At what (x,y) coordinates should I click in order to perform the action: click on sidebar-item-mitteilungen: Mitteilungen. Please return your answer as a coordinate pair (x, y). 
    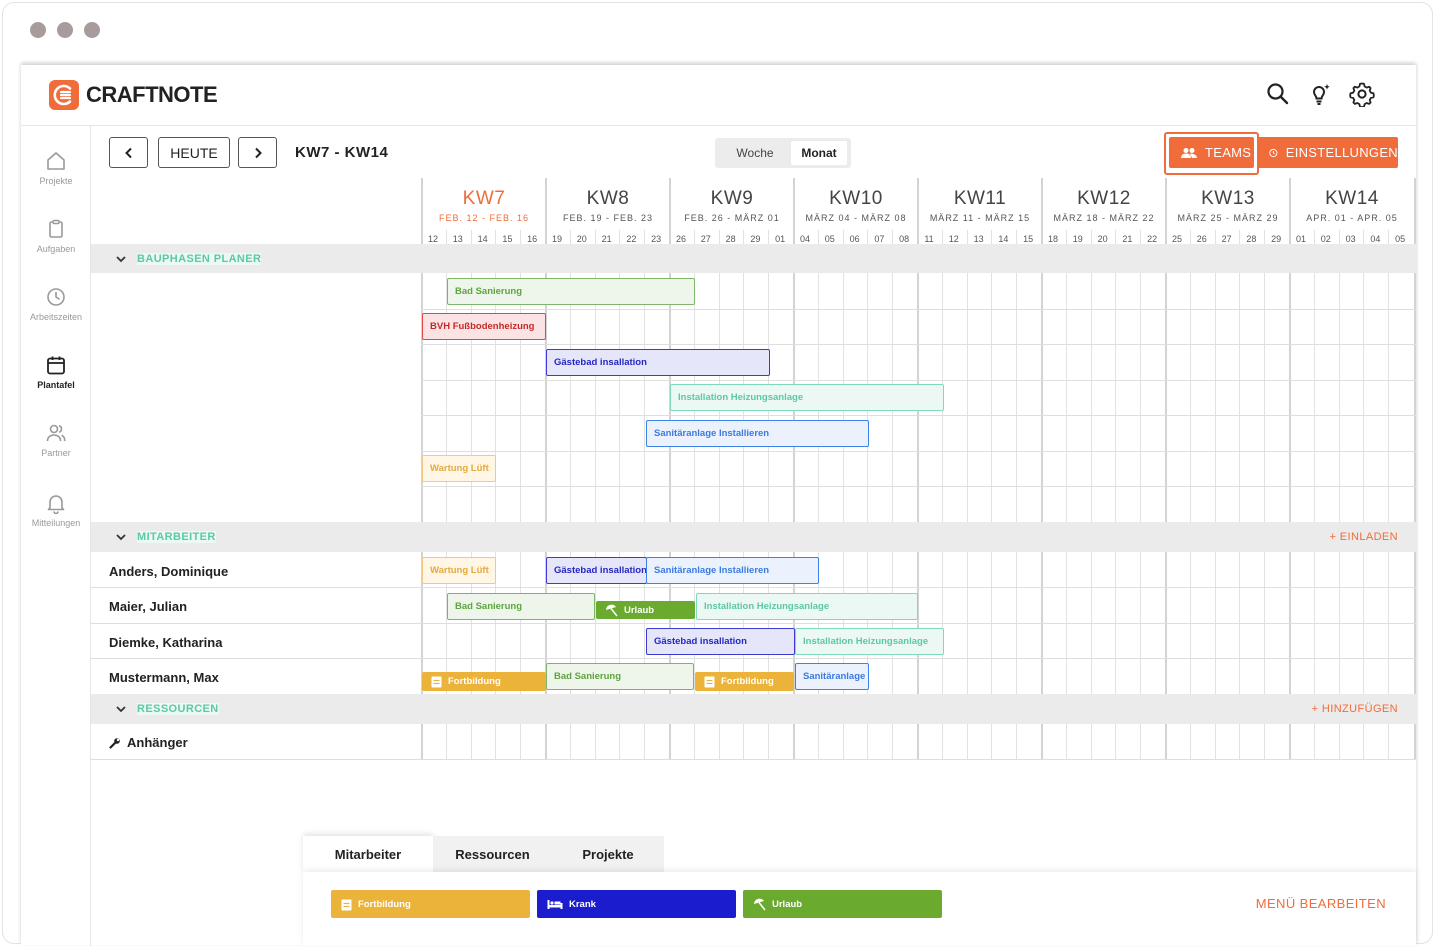
    Looking at the image, I should click on (56, 522).